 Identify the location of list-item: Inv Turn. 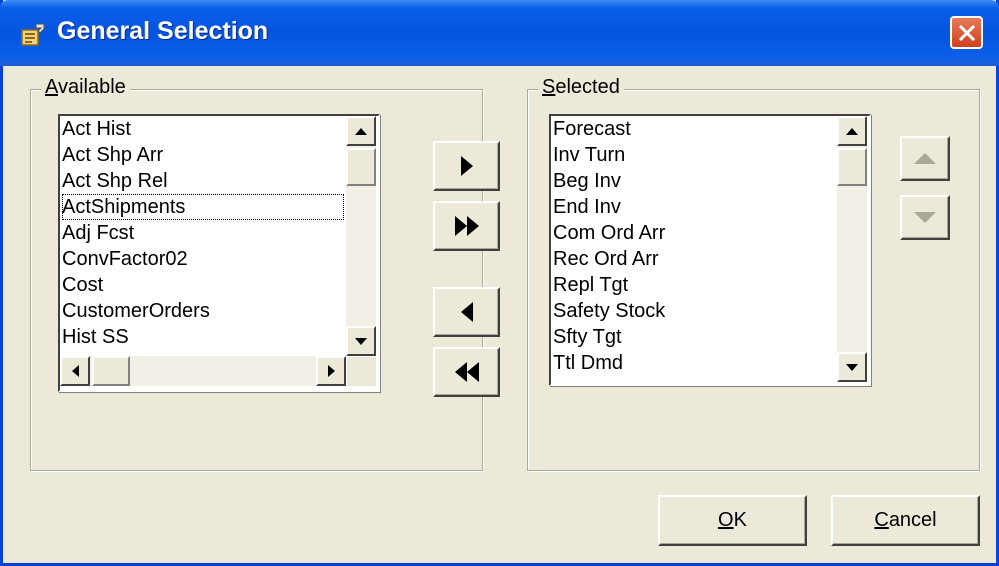
(694, 155).